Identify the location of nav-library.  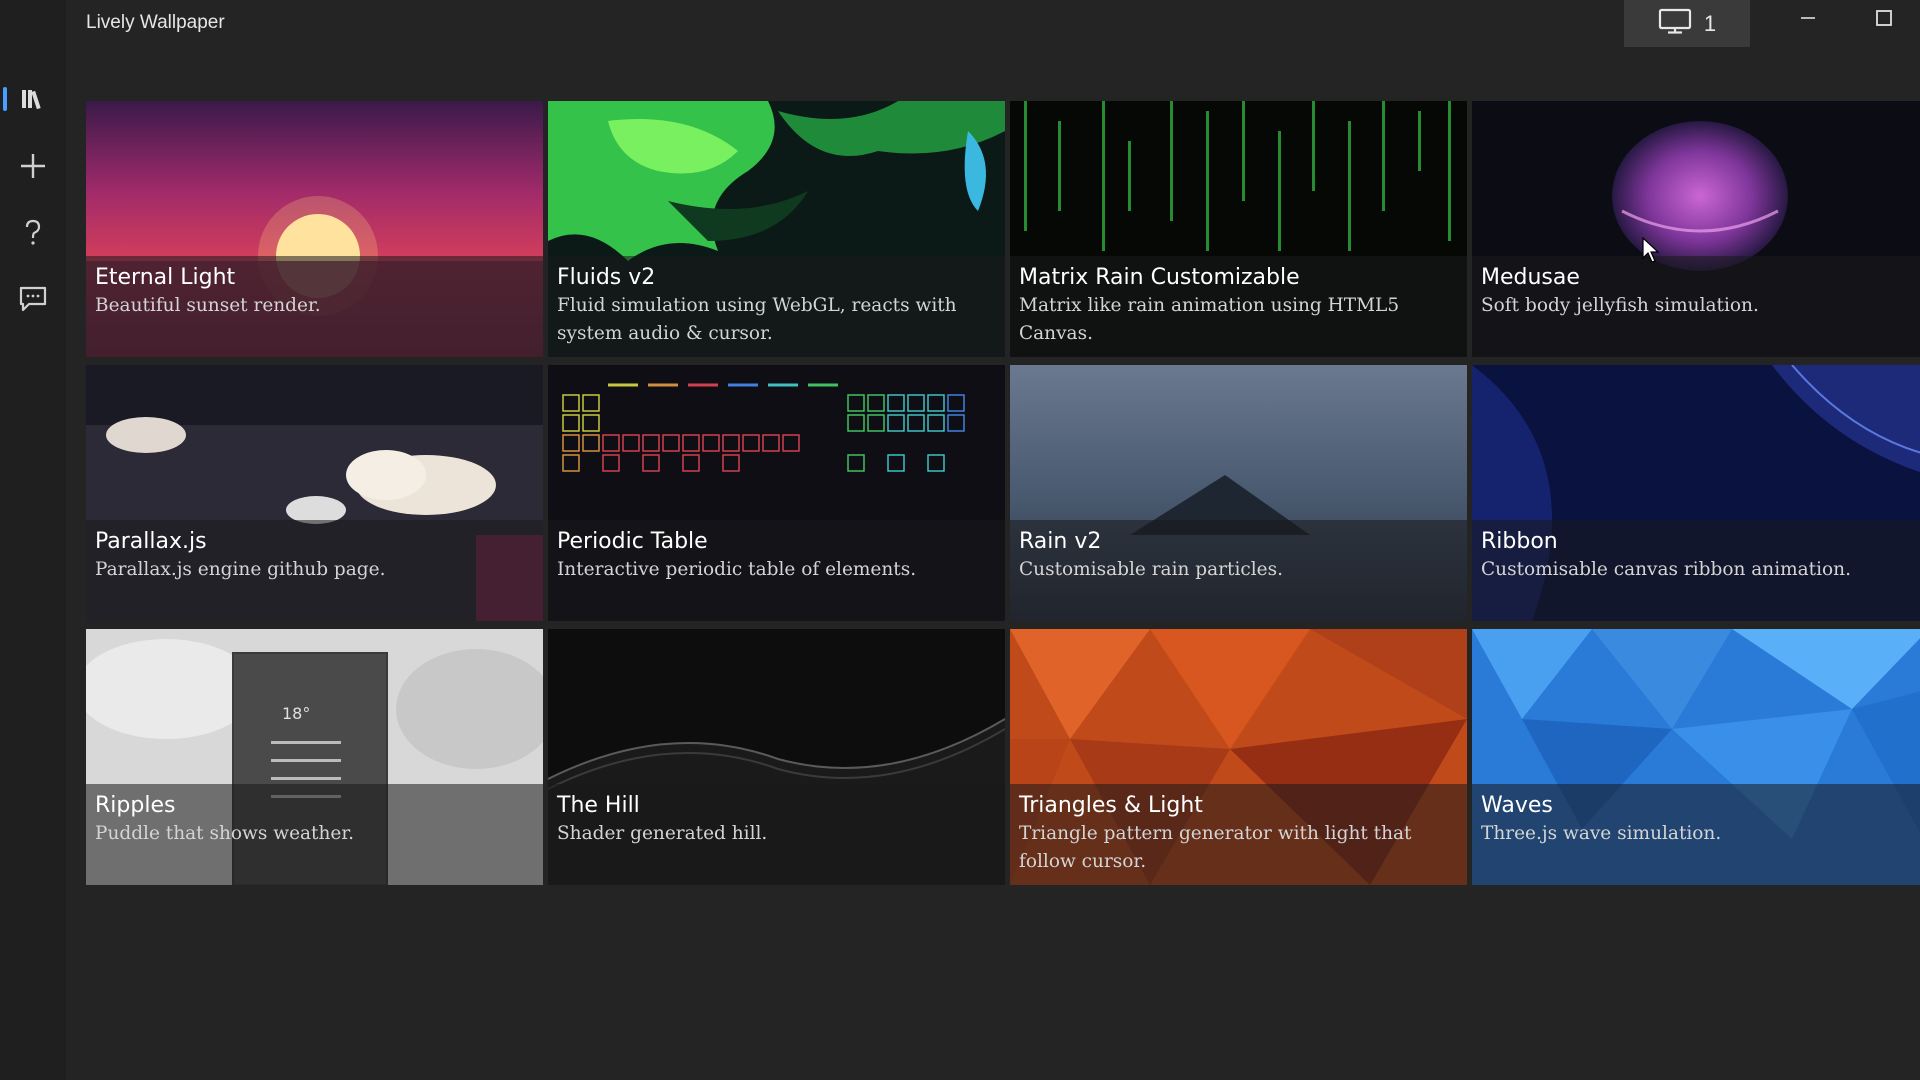
(33, 99).